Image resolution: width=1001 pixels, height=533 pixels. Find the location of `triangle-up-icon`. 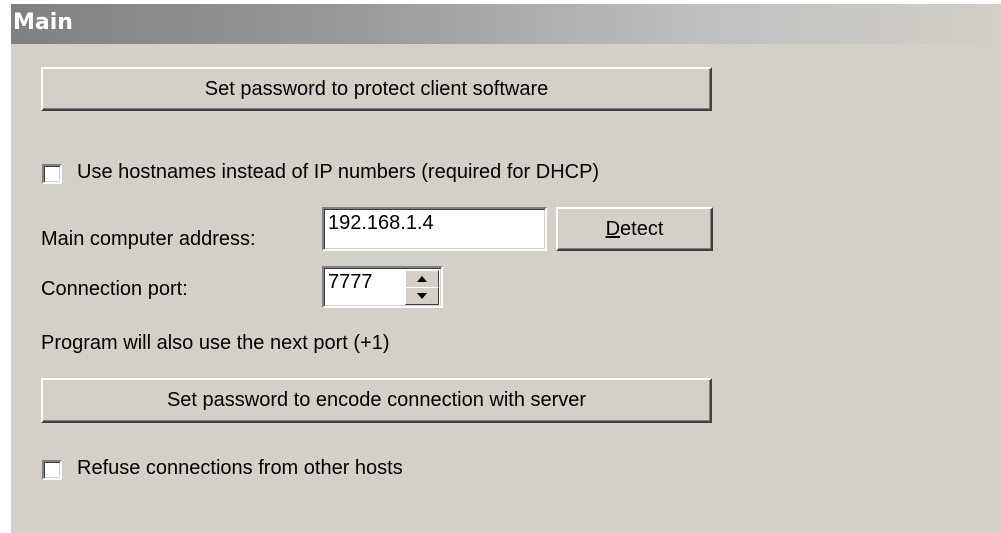

triangle-up-icon is located at coordinates (422, 279).